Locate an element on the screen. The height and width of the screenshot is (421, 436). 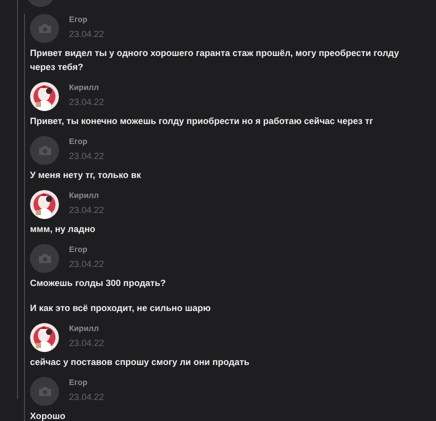
message-text: ммм, ну ладно is located at coordinates (63, 229).